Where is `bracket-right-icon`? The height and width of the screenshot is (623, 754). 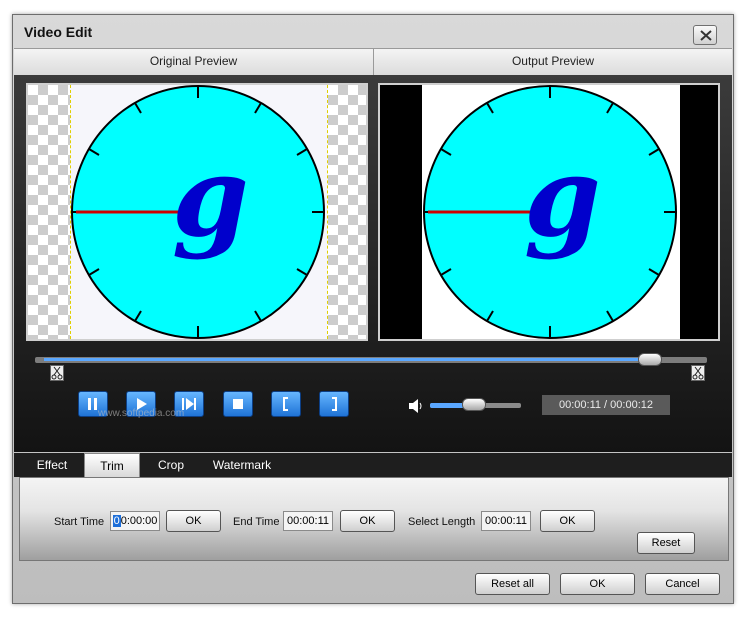 bracket-right-icon is located at coordinates (334, 404).